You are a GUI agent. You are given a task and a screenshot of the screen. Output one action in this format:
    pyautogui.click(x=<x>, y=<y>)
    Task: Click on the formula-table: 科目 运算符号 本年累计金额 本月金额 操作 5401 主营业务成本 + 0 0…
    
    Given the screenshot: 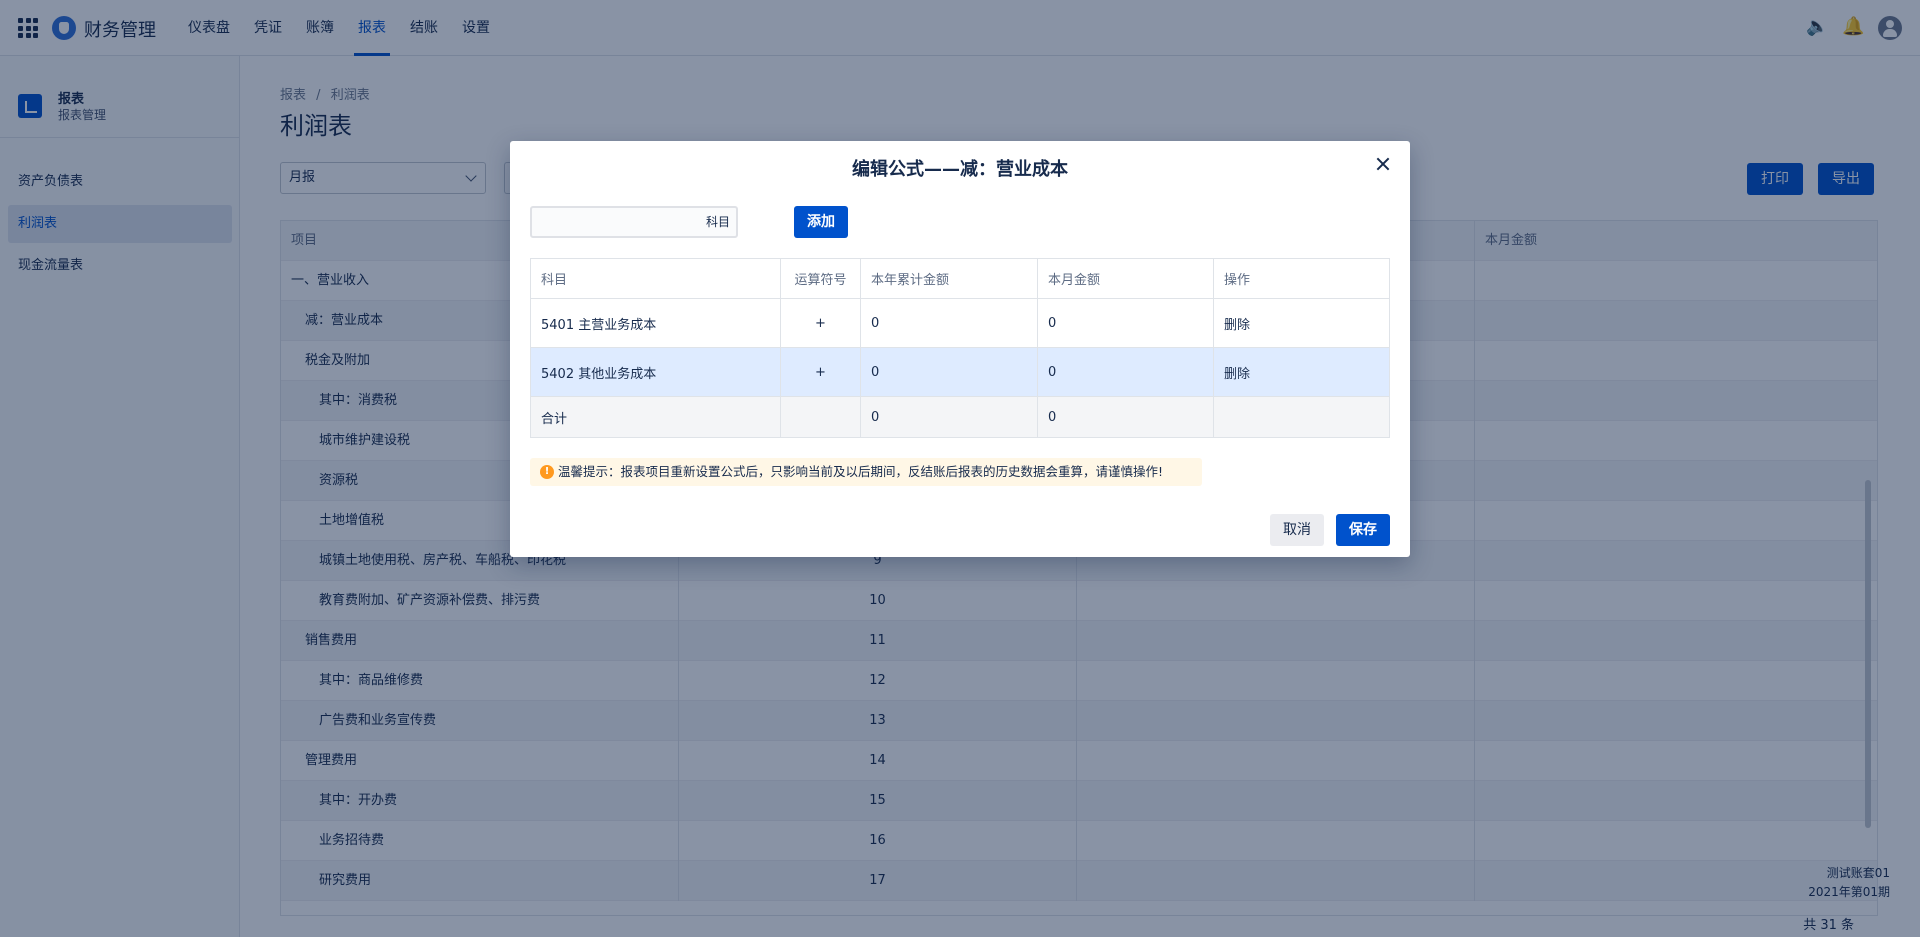 What is the action you would take?
    pyautogui.click(x=960, y=348)
    